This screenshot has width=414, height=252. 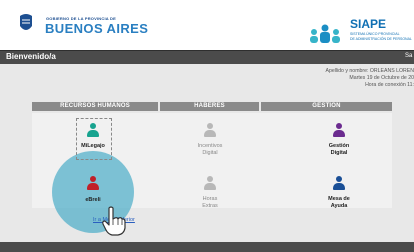 I want to click on menu-item-mesa-de-ayuda: Mesa de Ayuda, so click(x=339, y=196).